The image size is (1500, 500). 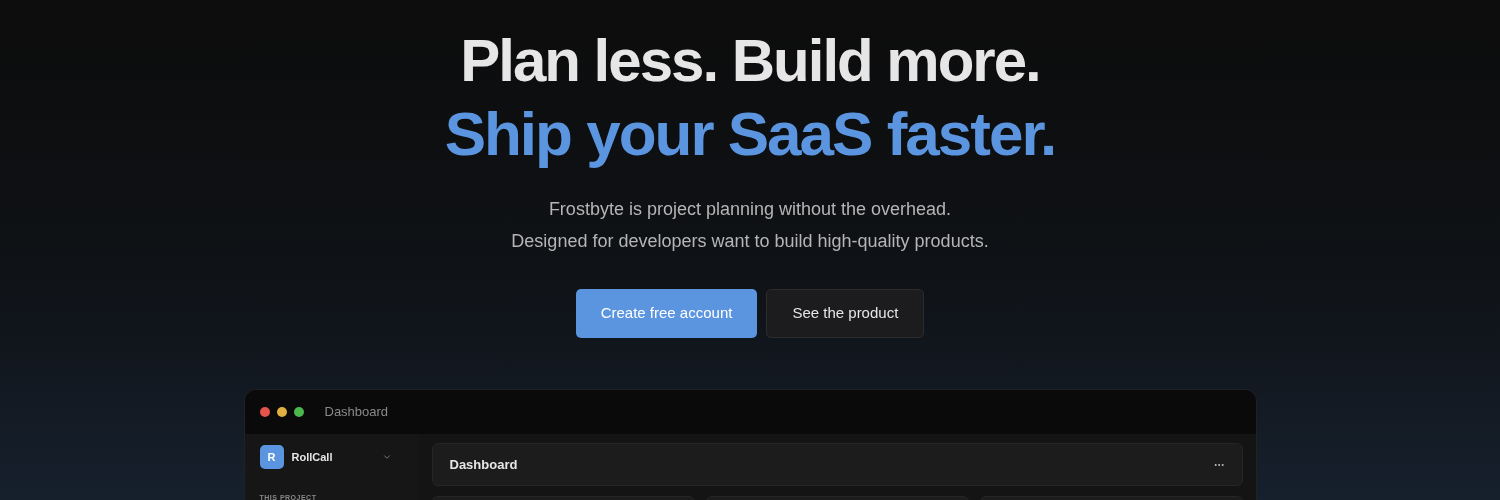 What do you see at coordinates (750, 209) in the screenshot?
I see `description-text: Frostbyte is project planning without the overhead.` at bounding box center [750, 209].